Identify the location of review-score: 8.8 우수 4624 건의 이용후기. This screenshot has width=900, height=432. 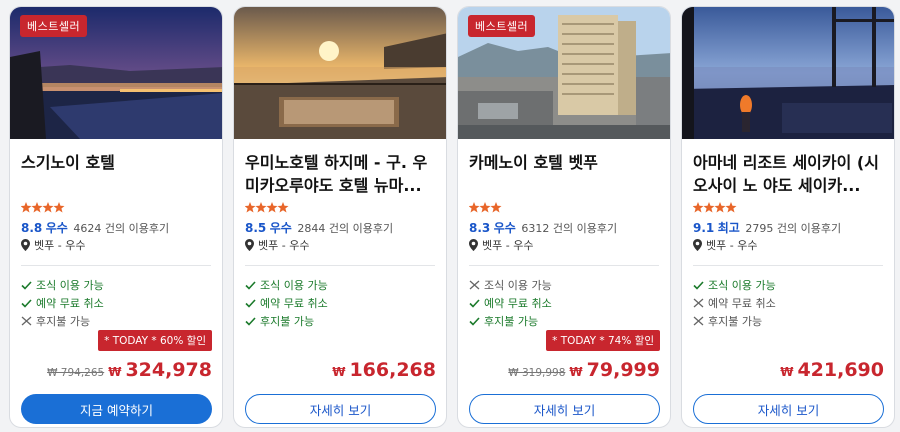
(95, 227).